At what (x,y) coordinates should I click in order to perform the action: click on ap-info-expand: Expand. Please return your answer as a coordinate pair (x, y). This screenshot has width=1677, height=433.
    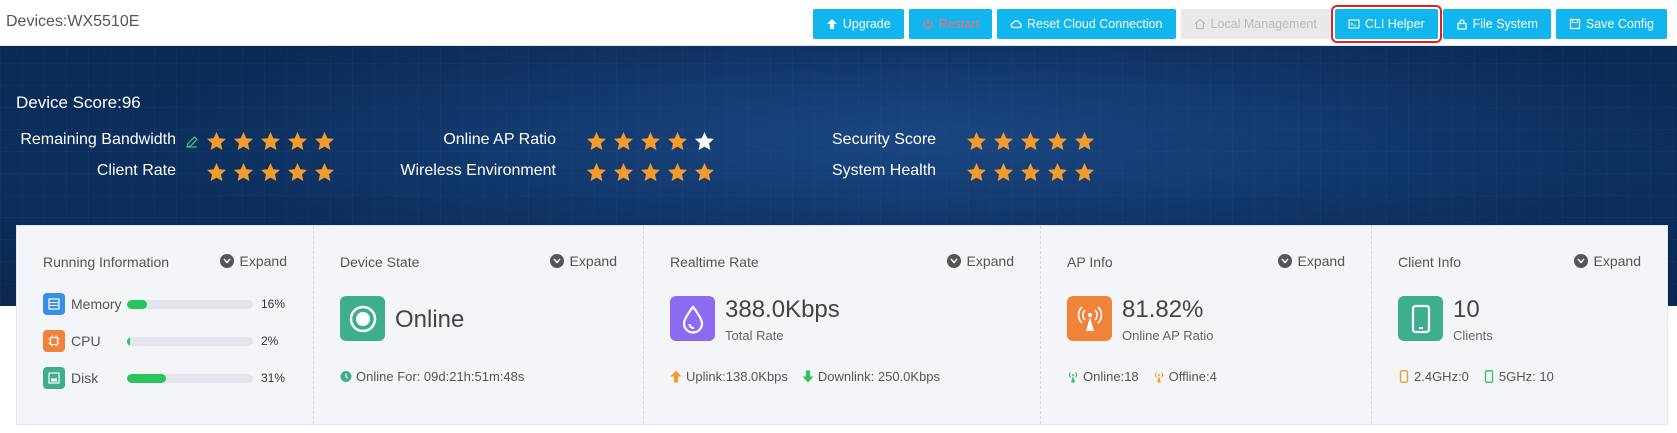
    Looking at the image, I should click on (1311, 261).